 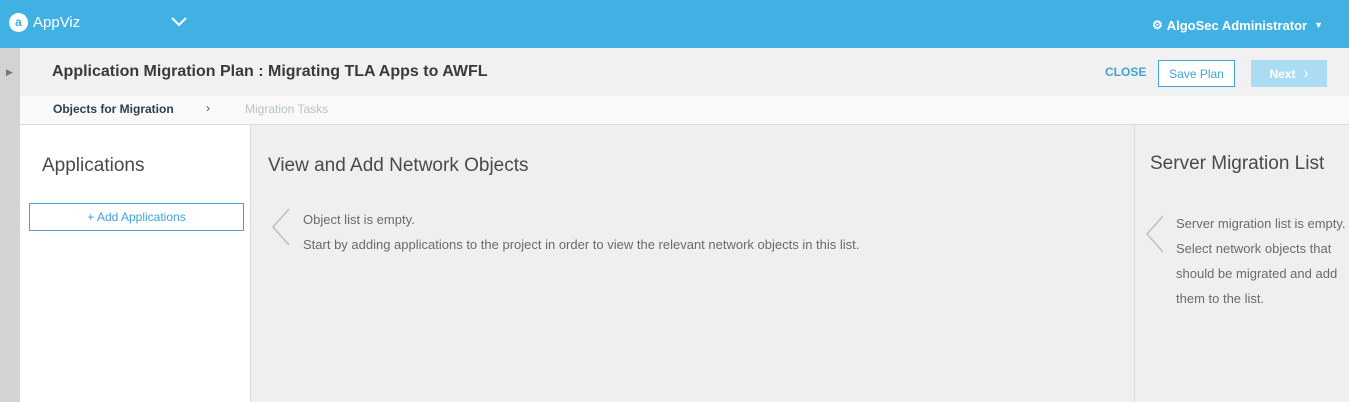 I want to click on logo-glyph: a, so click(x=18, y=22).